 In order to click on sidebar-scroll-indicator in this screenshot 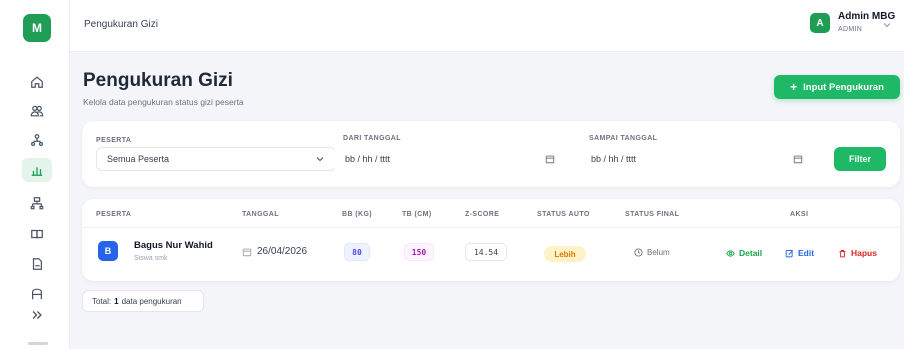, I will do `click(38, 343)`.